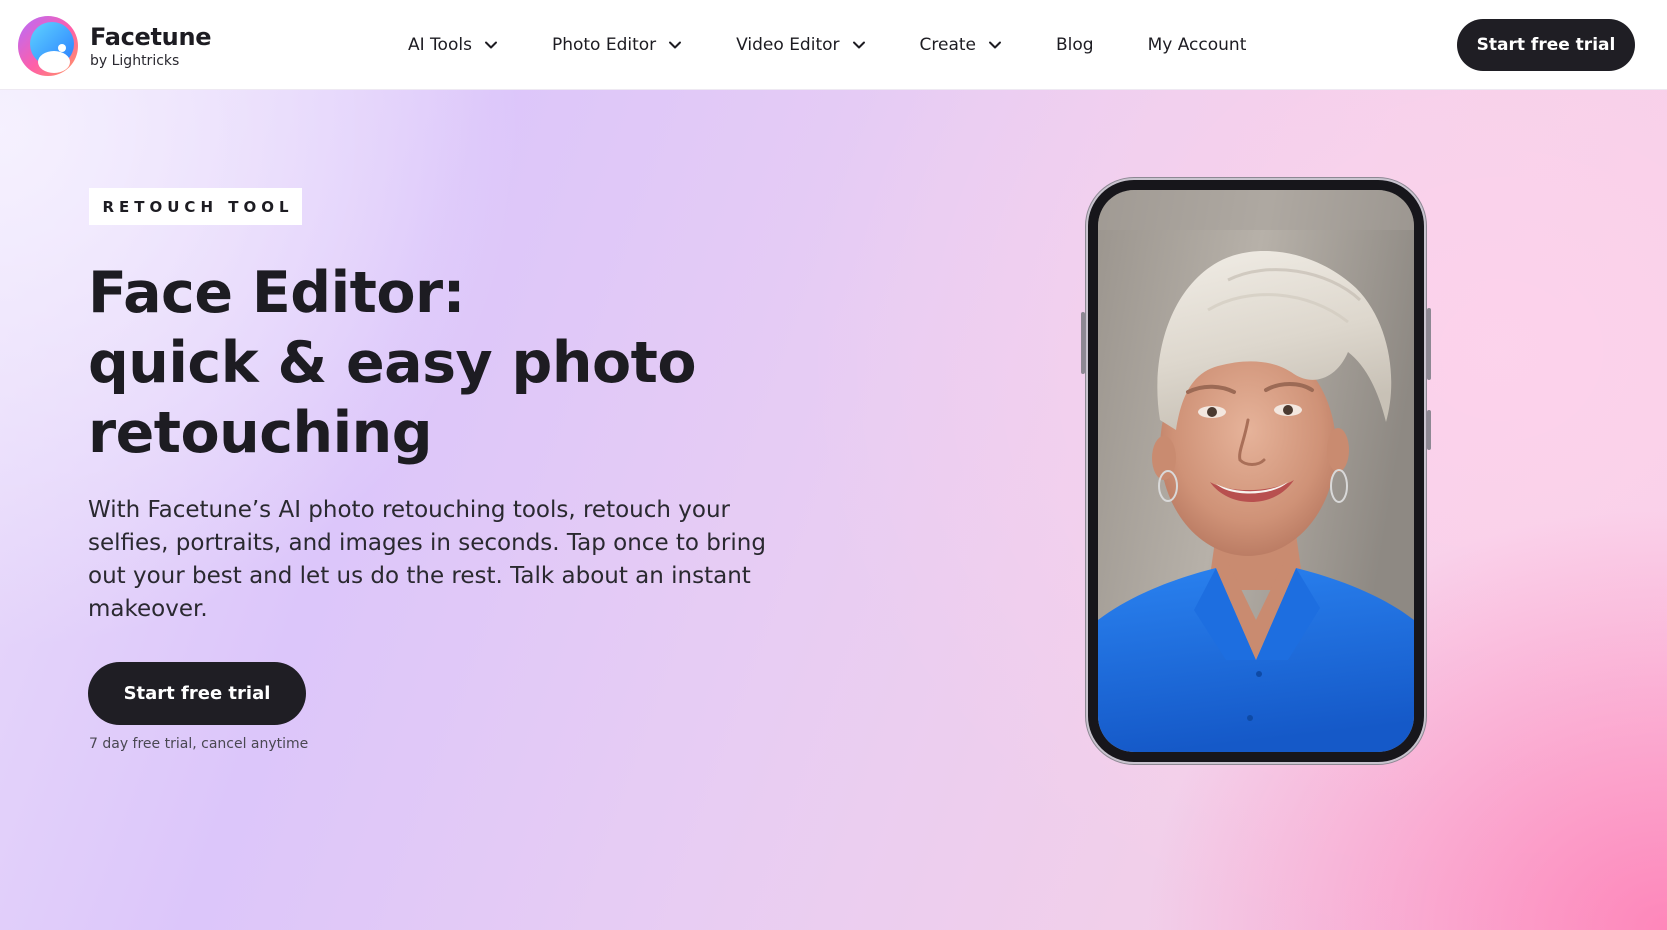 The height and width of the screenshot is (930, 1667). What do you see at coordinates (260, 433) in the screenshot?
I see `title-line: retouching` at bounding box center [260, 433].